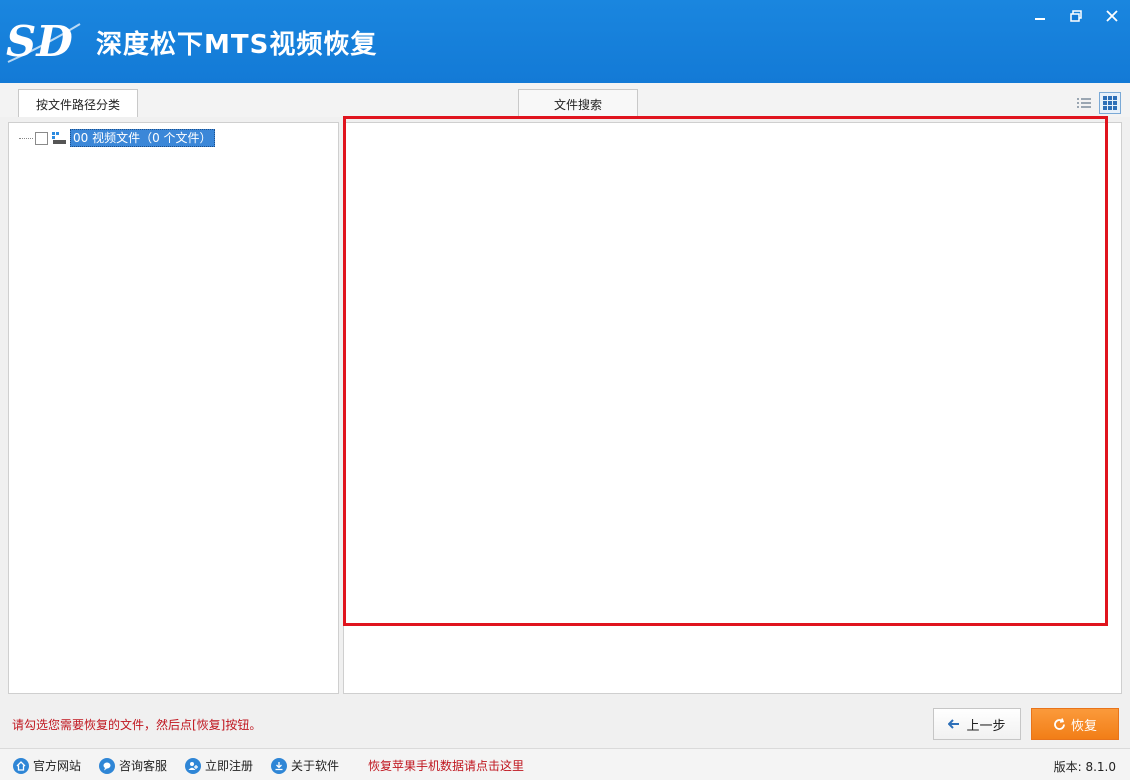  I want to click on minimize-icon, so click(1040, 19).